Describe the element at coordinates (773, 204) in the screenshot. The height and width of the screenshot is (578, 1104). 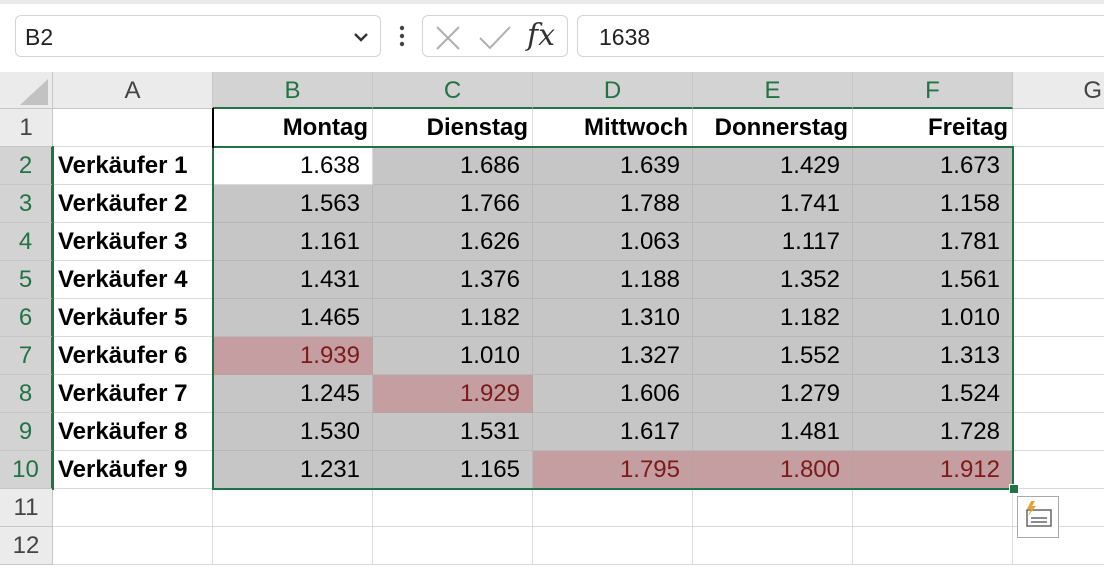
I see `cell-e3: 1.741` at that location.